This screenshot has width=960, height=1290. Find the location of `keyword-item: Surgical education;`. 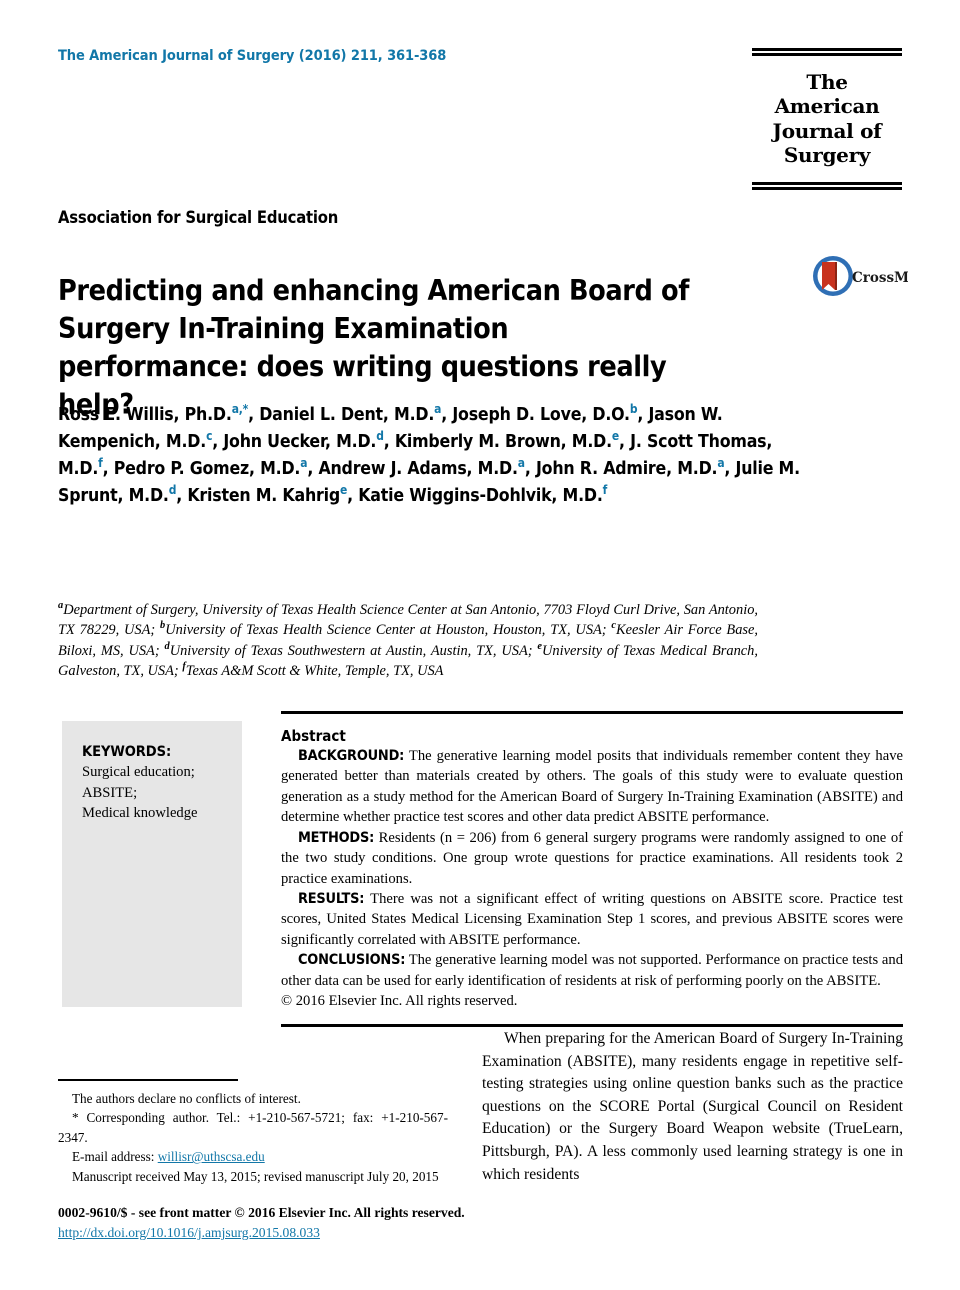

keyword-item: Surgical education; is located at coordinates (138, 772).